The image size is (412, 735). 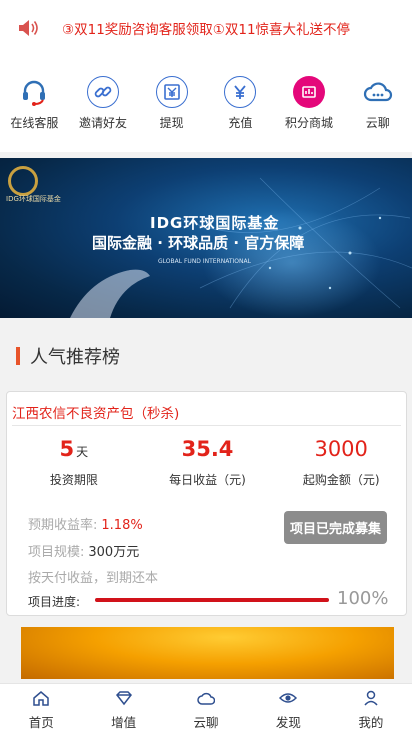 What do you see at coordinates (103, 92) in the screenshot?
I see `link-icon` at bounding box center [103, 92].